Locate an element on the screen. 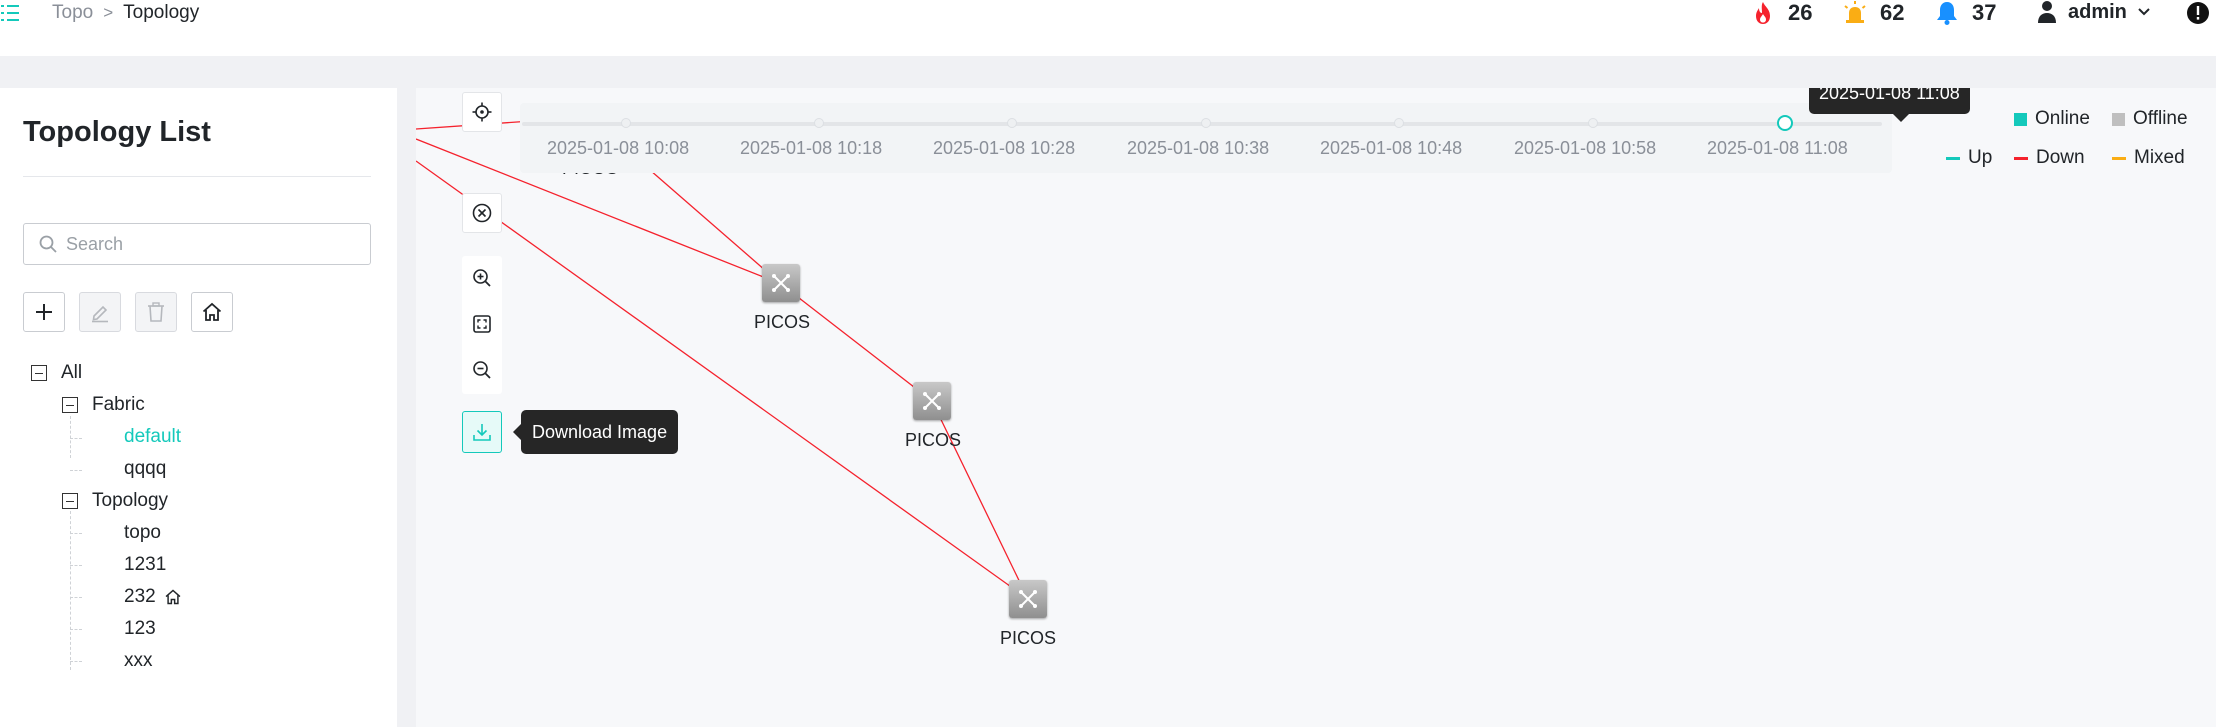 This screenshot has width=2216, height=727. add-button is located at coordinates (44, 312).